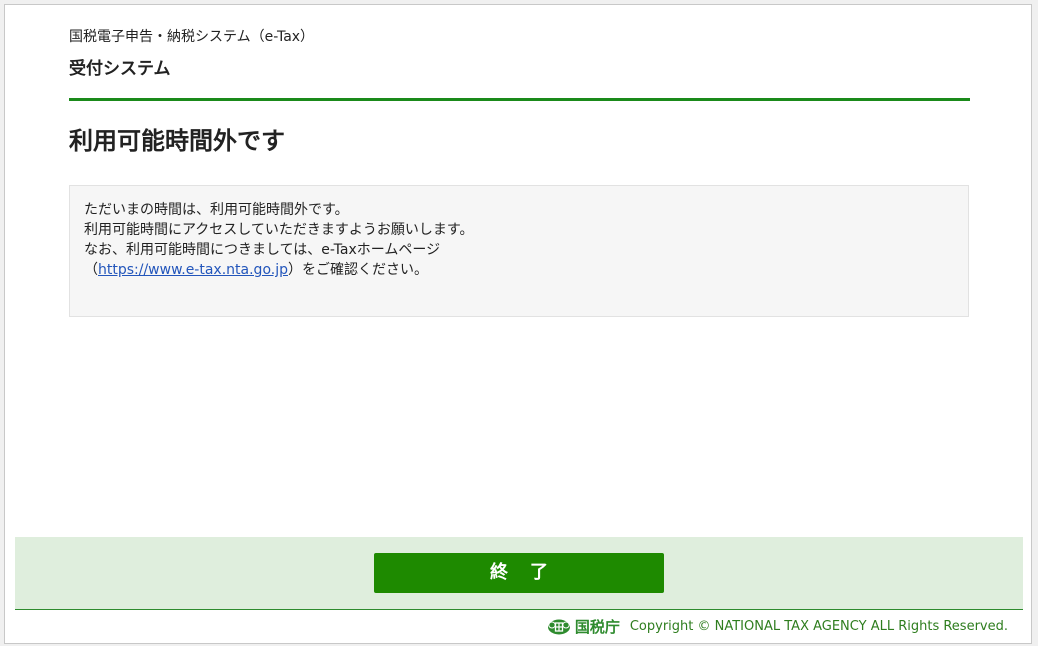 The height and width of the screenshot is (646, 1038). I want to click on paren-open: （, so click(91, 270).